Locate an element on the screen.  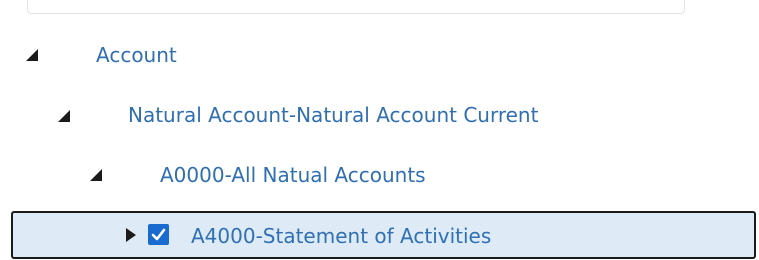
tree-node-natural-account: Natural Account-Natural Account Current is located at coordinates (333, 115).